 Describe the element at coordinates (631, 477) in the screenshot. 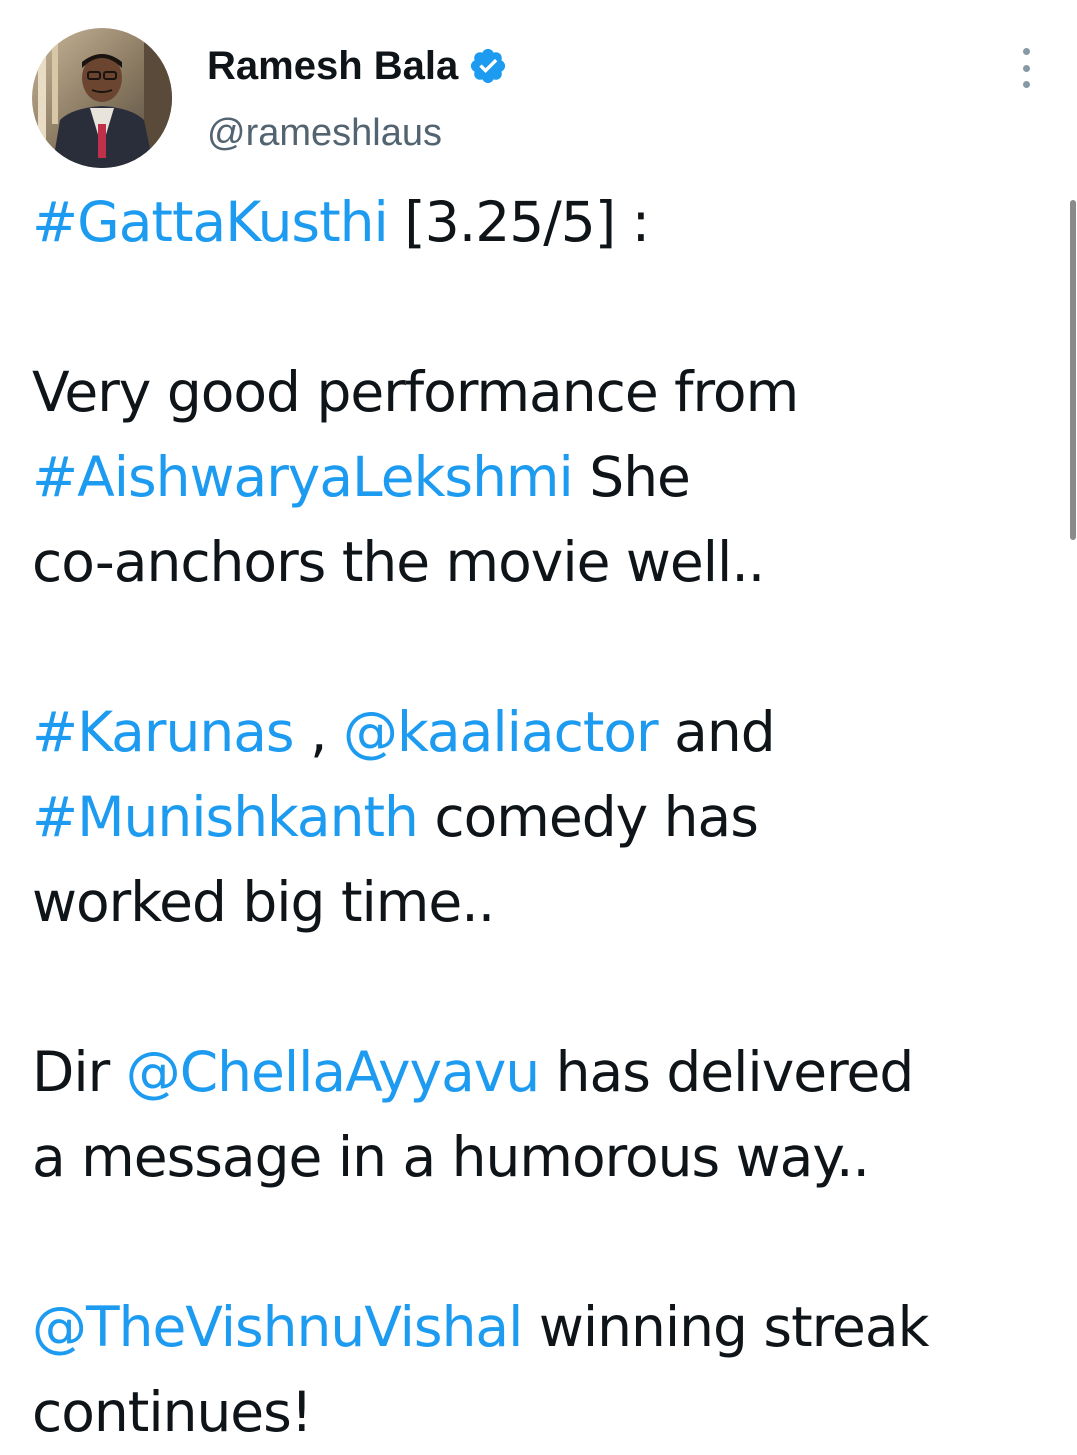

I see `text-fragment: She` at that location.